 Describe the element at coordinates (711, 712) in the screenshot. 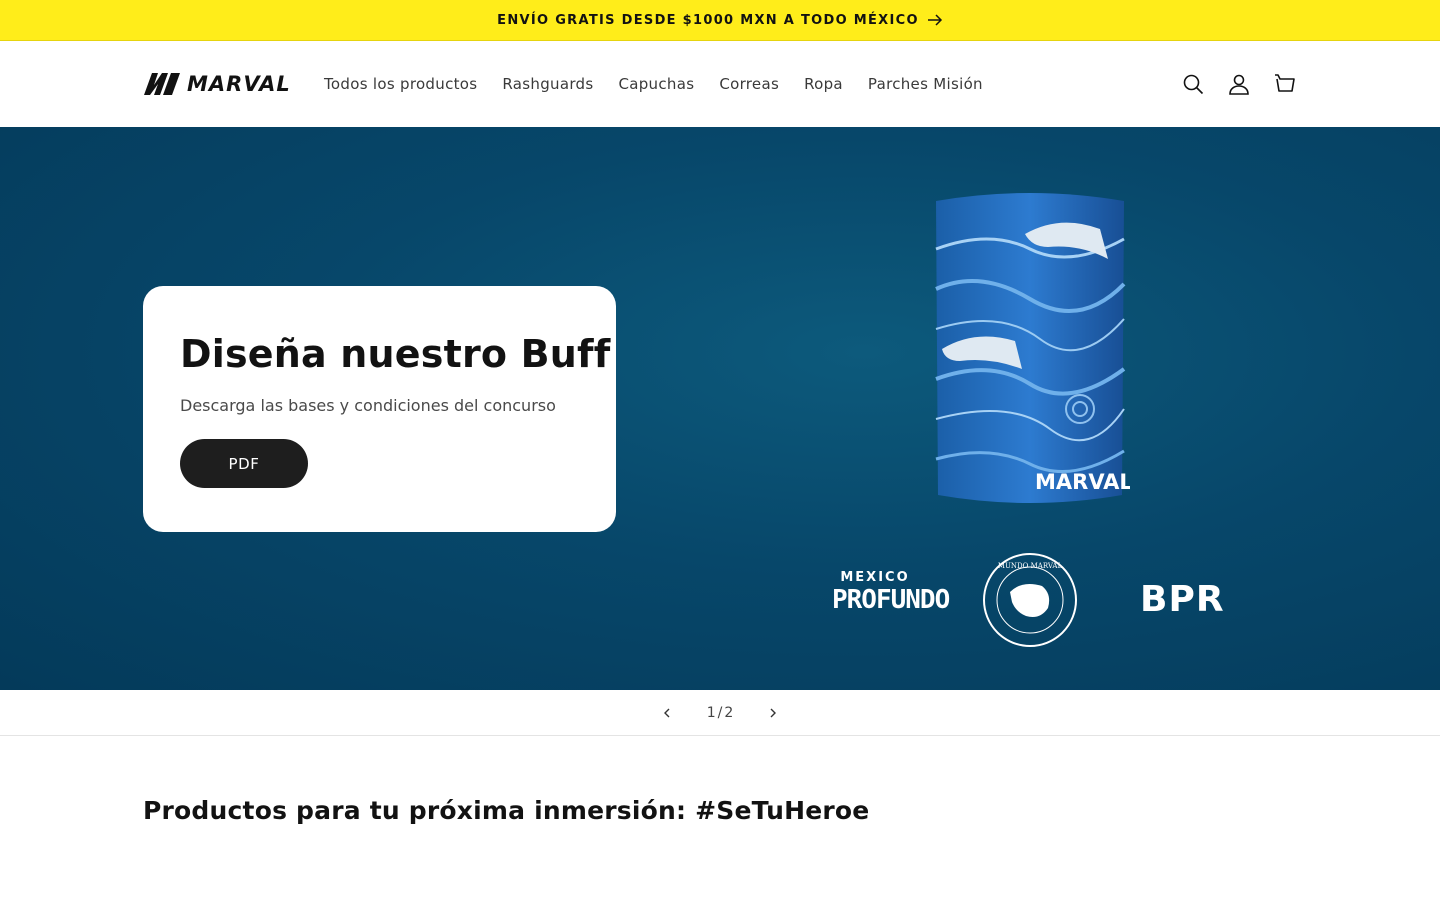

I see `slide-current: 1` at that location.